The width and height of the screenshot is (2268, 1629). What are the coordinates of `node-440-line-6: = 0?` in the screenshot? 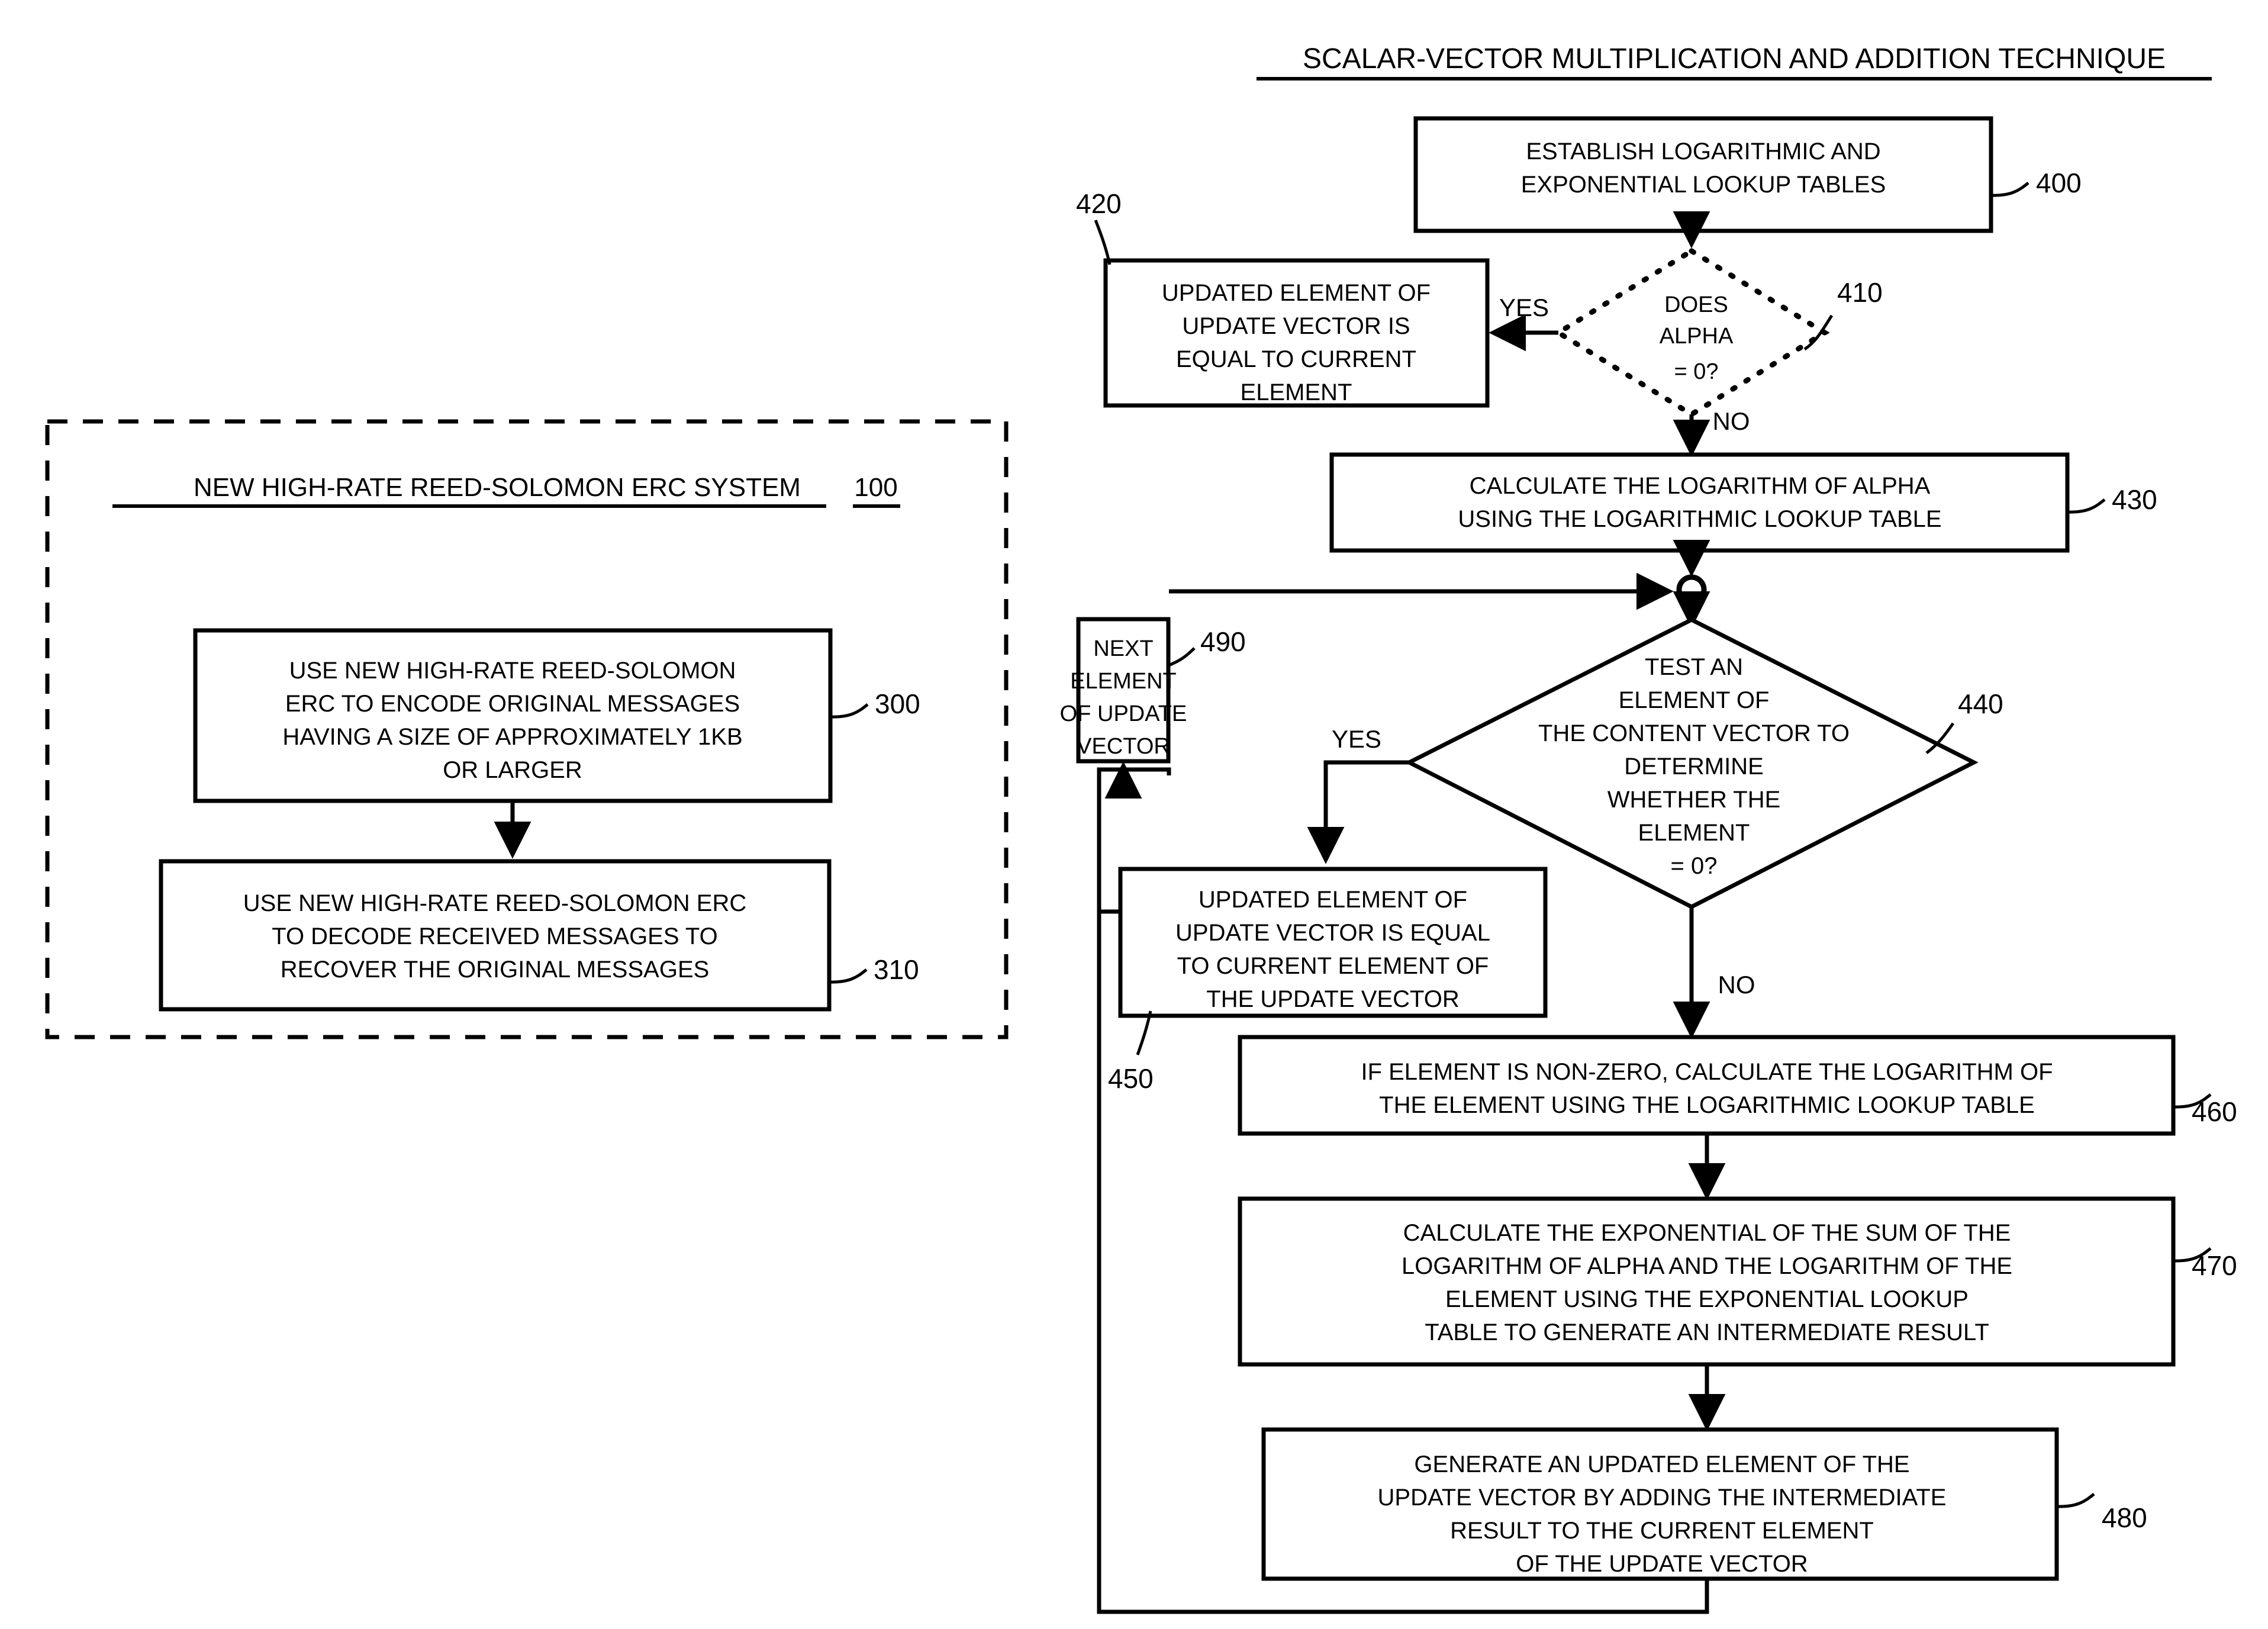 It's located at (1695, 866).